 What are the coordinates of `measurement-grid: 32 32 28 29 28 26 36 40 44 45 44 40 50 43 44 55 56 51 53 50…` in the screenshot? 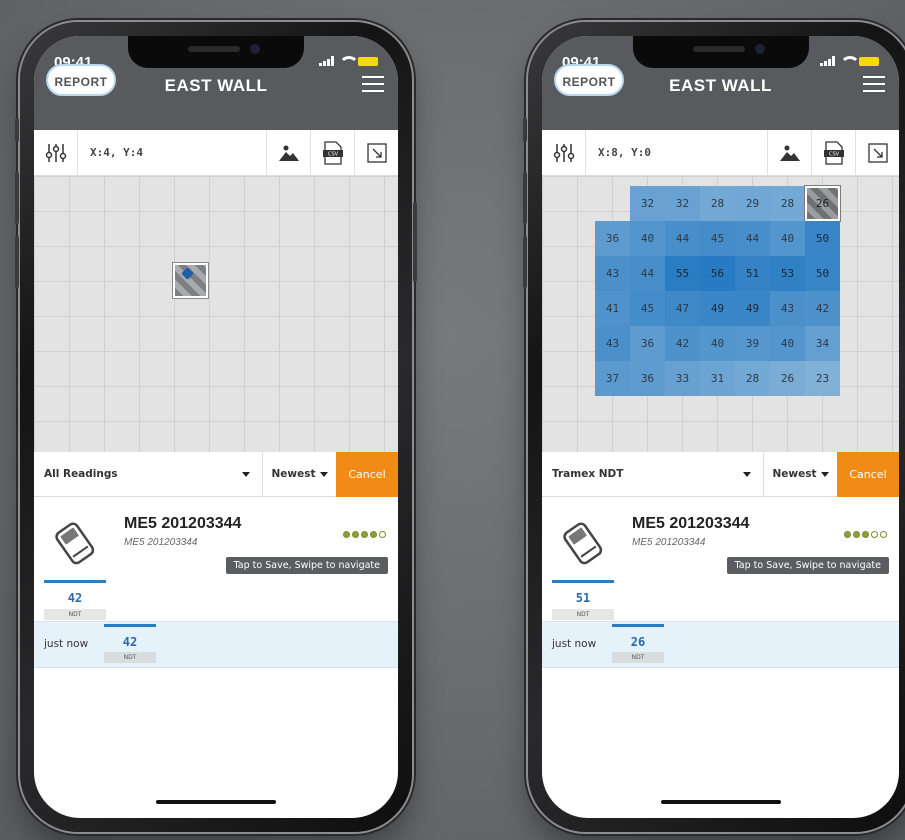 It's located at (720, 314).